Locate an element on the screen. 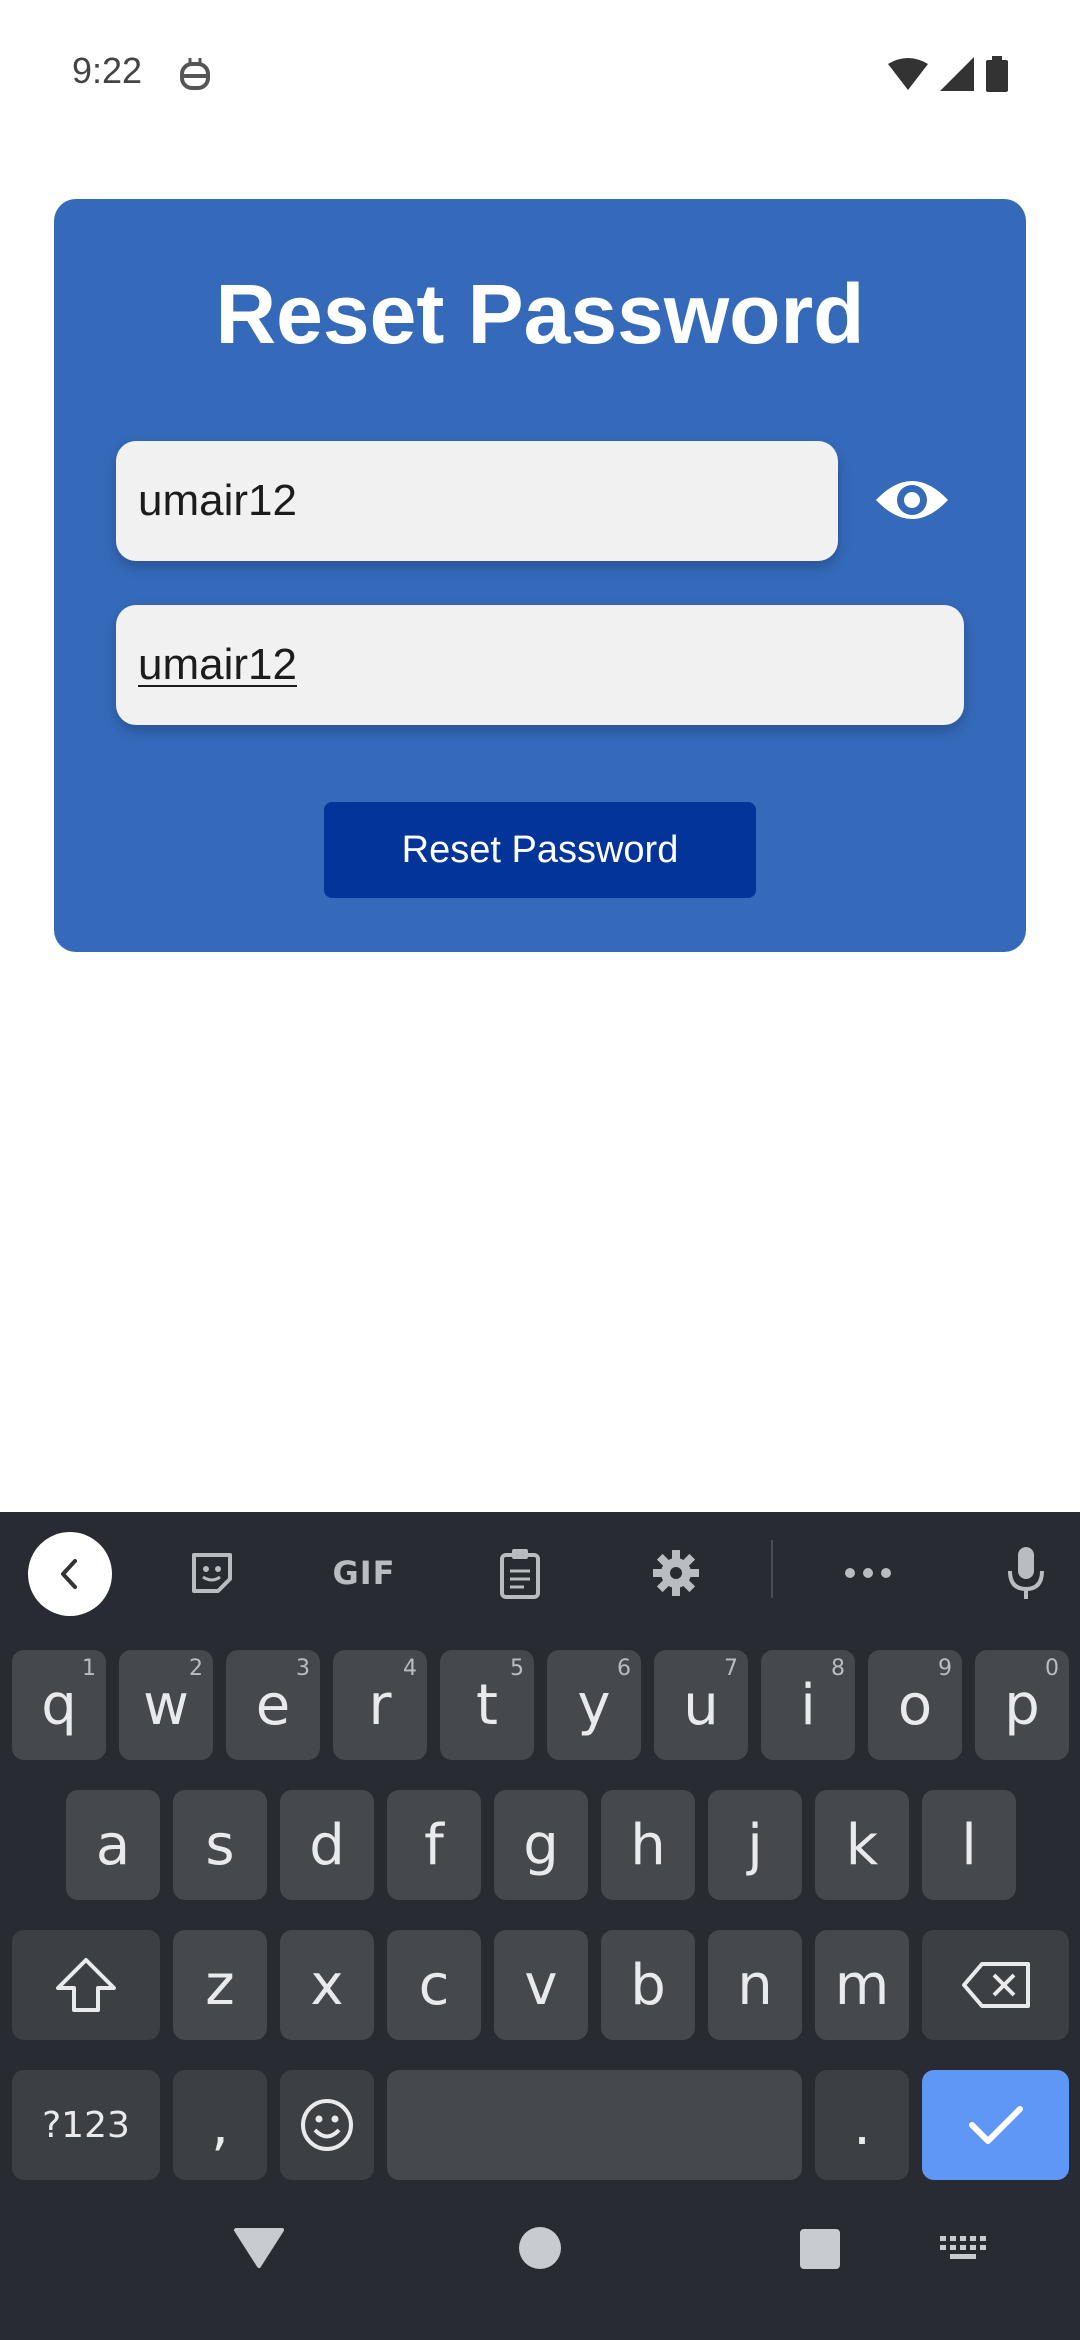  key-n: n is located at coordinates (755, 1985).